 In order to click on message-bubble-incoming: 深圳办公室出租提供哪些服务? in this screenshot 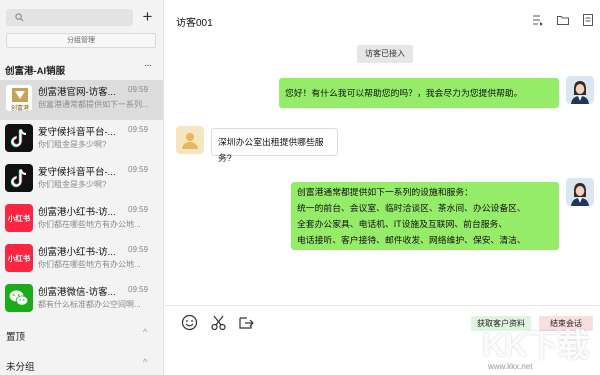, I will do `click(274, 145)`.